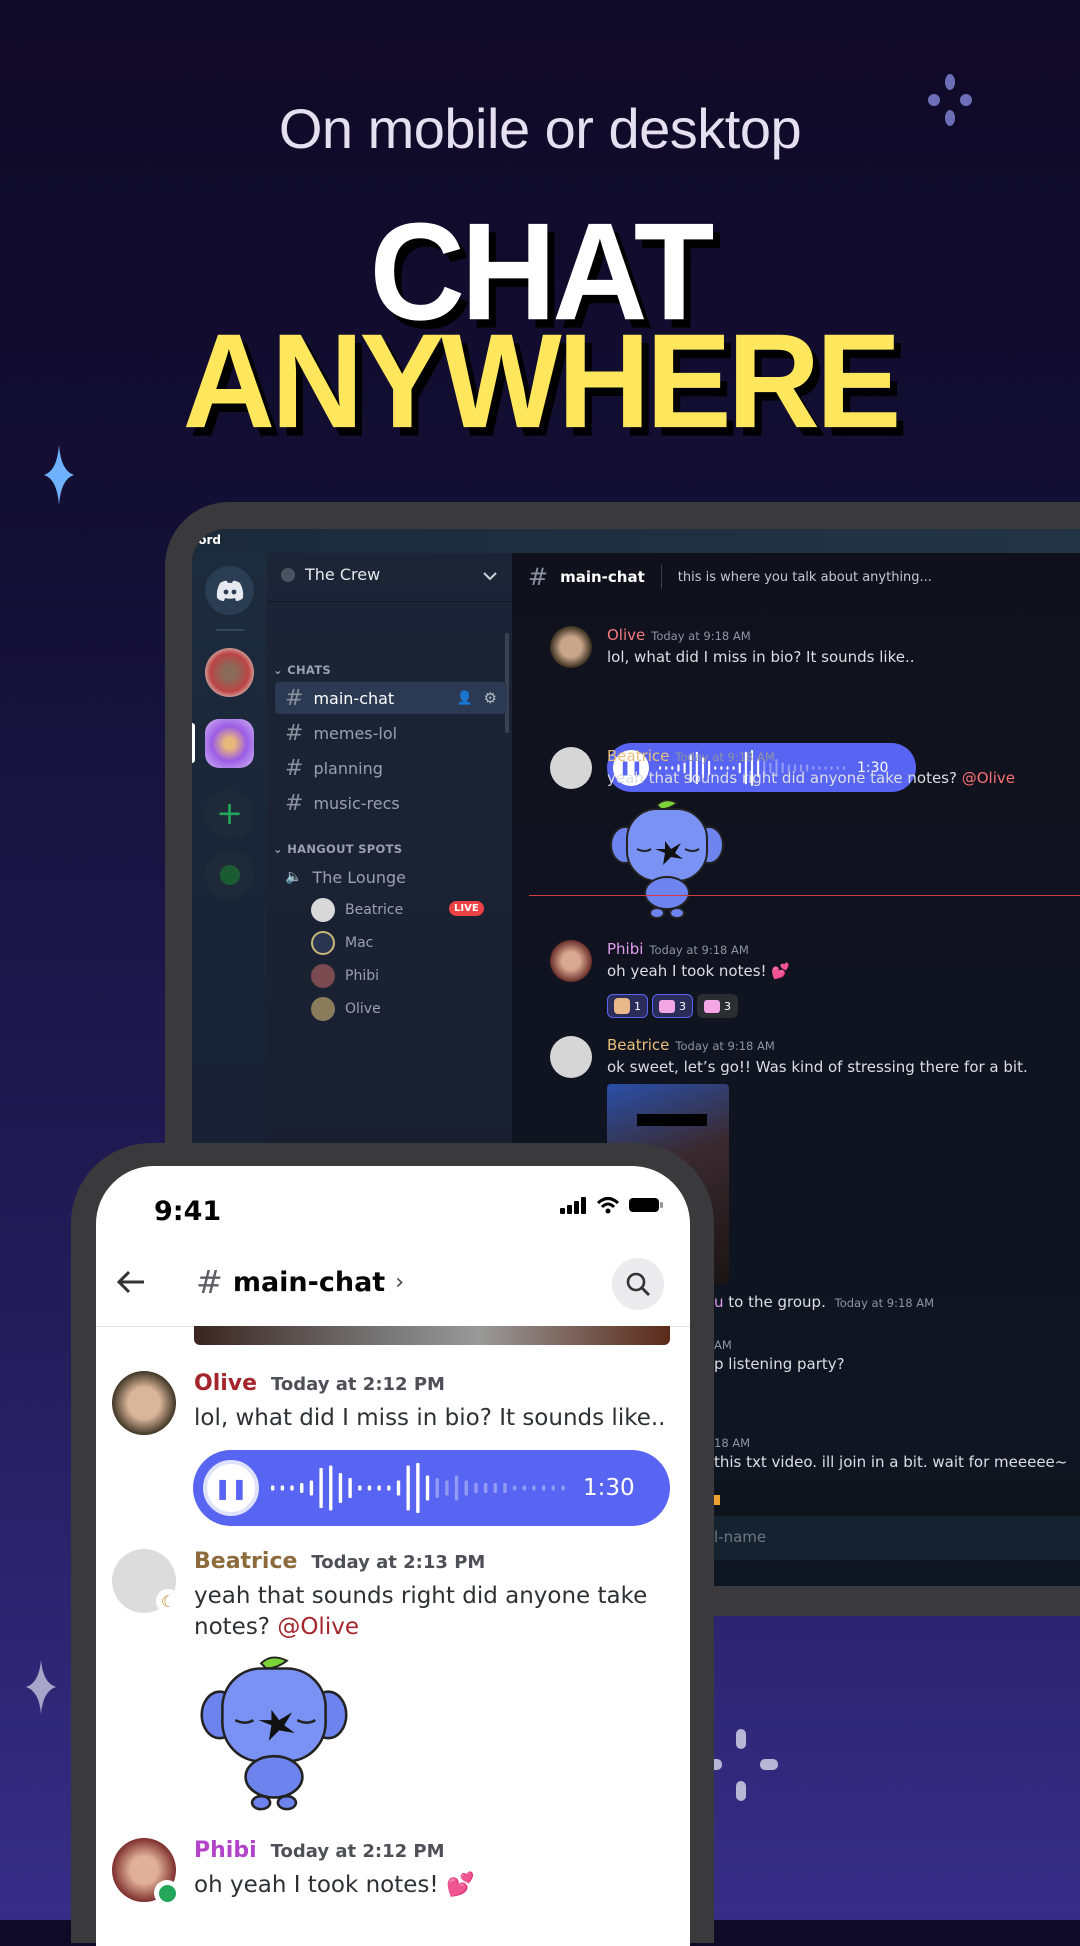 This screenshot has width=1080, height=1946. Describe the element at coordinates (354, 698) in the screenshot. I see `channel-name: main-chat` at that location.